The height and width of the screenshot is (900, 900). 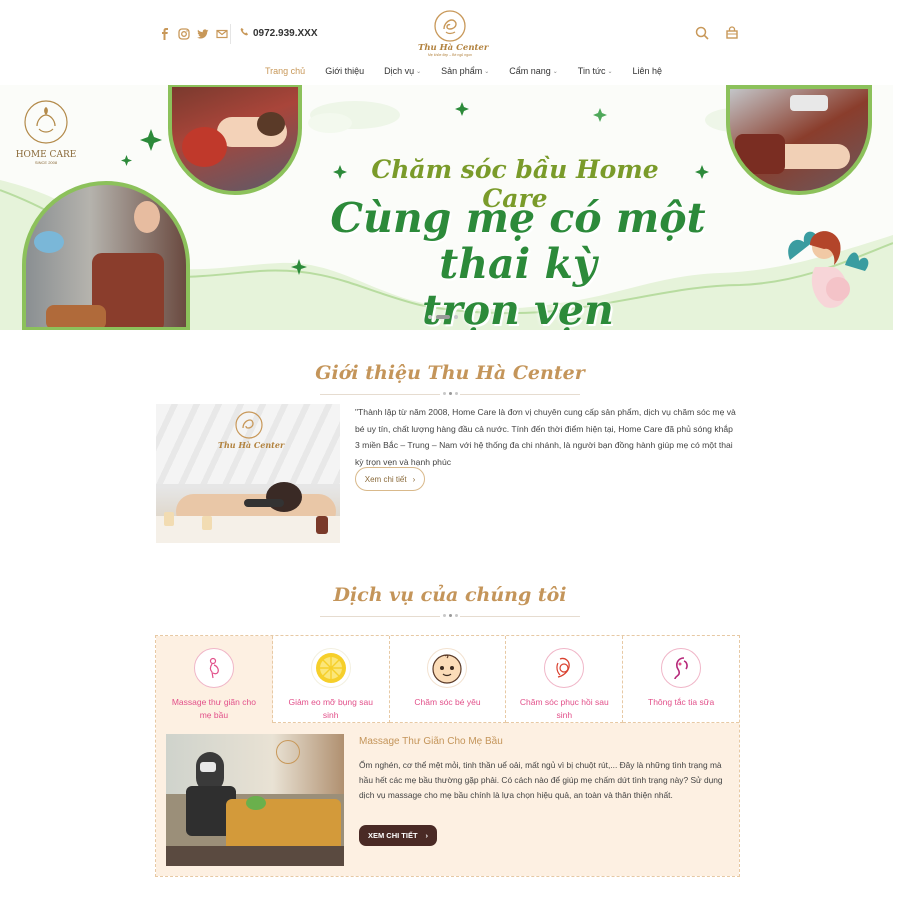 I want to click on service-tab-label: Thông tắc tia sữa, so click(x=681, y=702).